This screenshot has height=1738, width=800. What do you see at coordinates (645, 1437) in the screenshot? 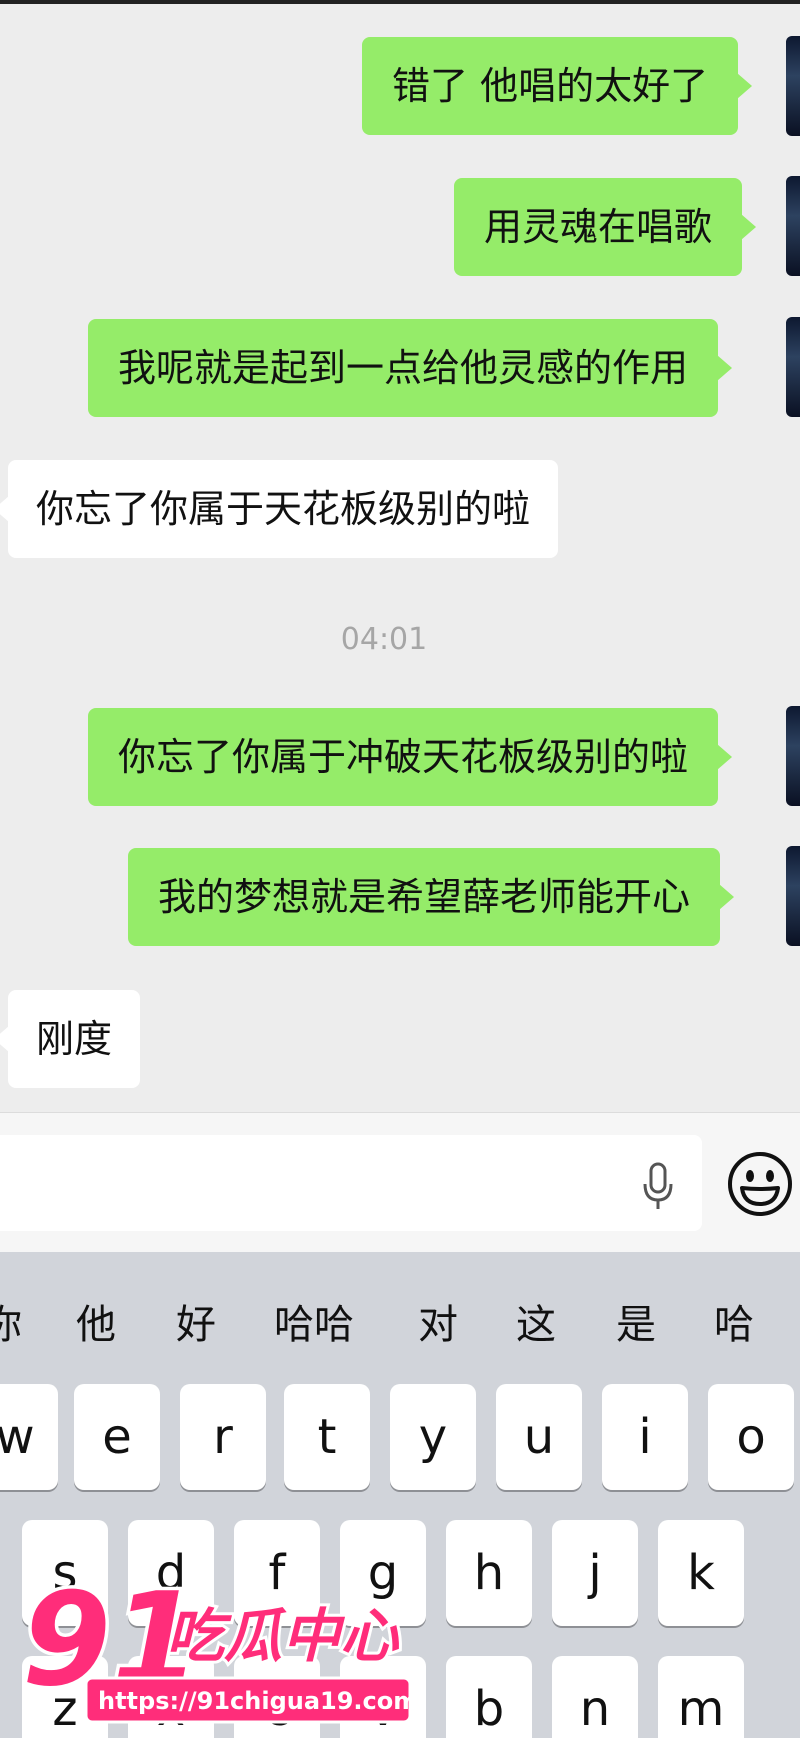
I see `key-i: i` at bounding box center [645, 1437].